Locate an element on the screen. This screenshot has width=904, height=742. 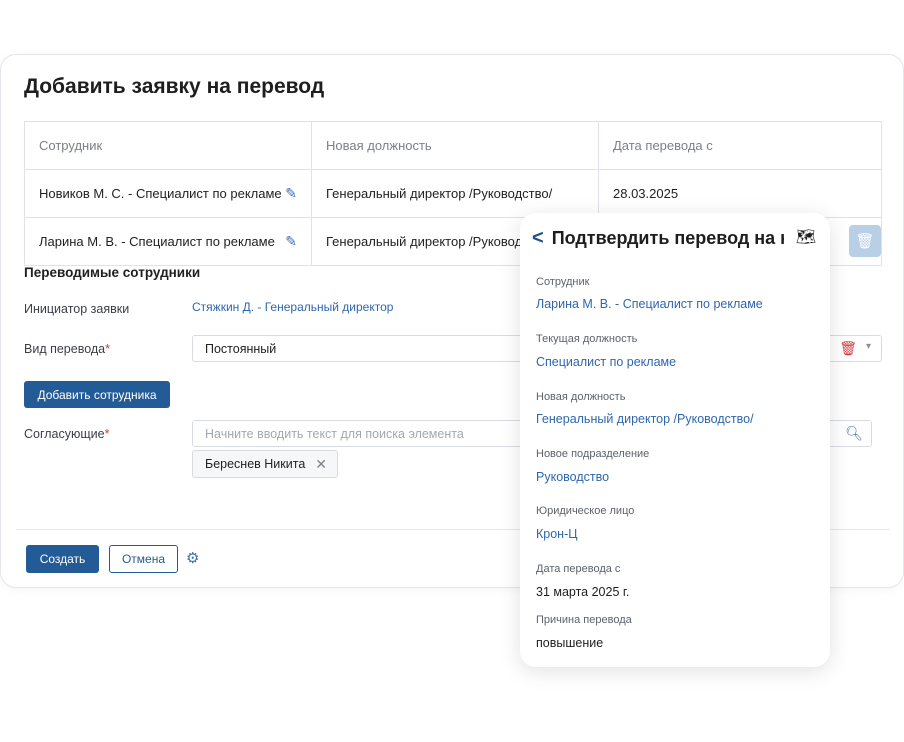
page-title: Добавить заявку на перевод is located at coordinates (174, 86).